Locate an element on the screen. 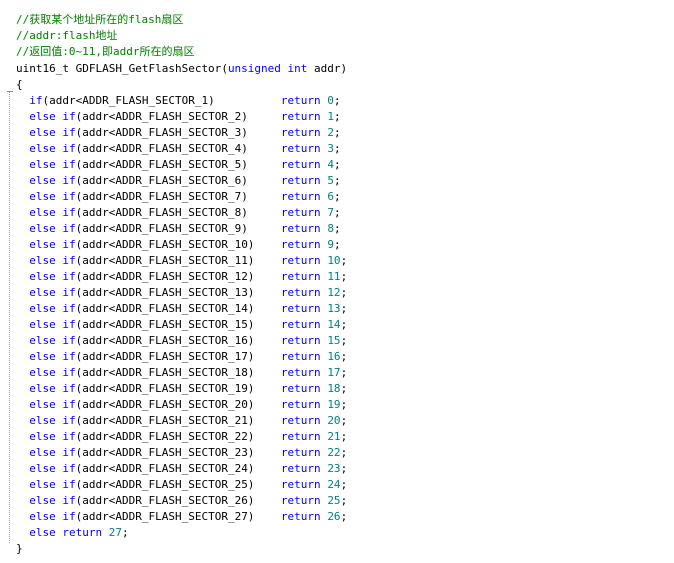  condition: (addr<ADDR_FLASH_SECTOR_2) is located at coordinates (161, 116).